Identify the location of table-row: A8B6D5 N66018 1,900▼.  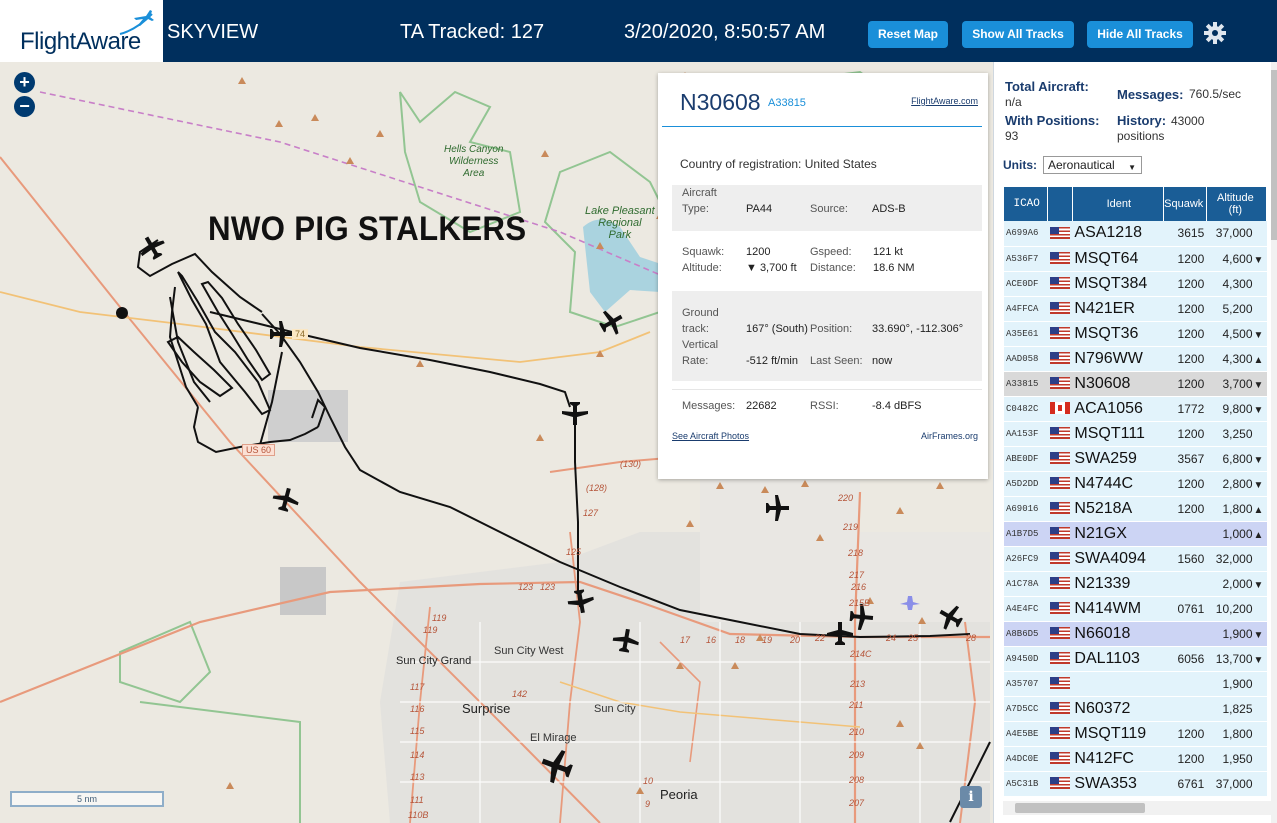
(1135, 634).